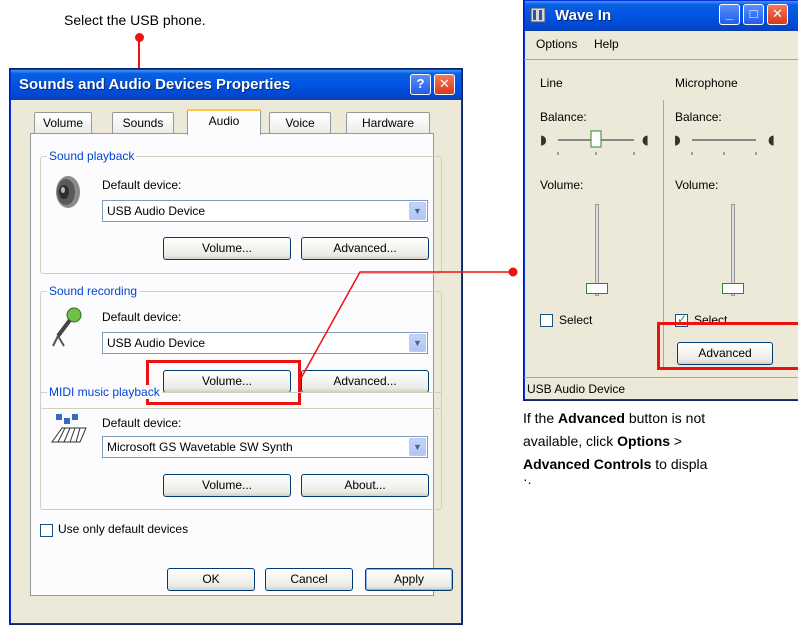  I want to click on mic-balance-label: Balance:, so click(698, 117).